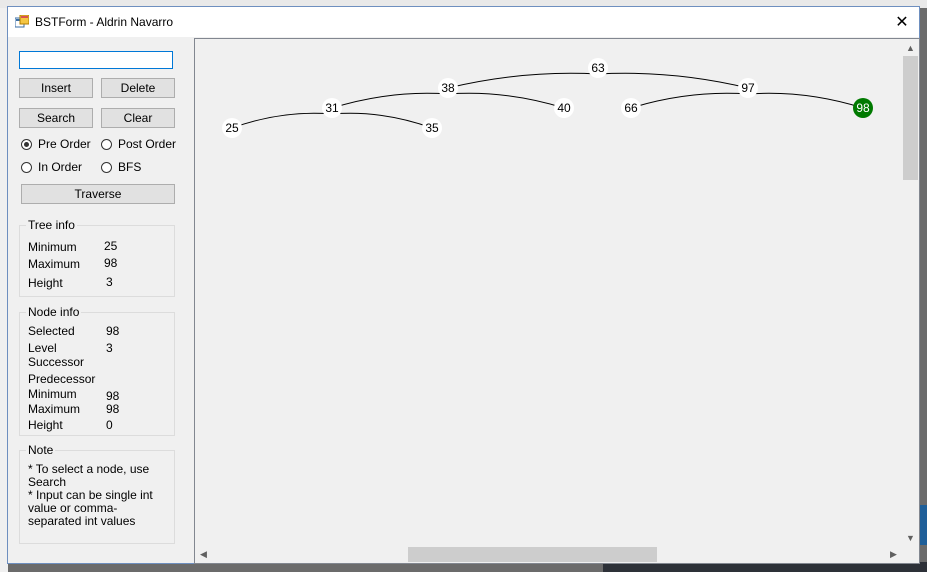  Describe the element at coordinates (923, 525) in the screenshot. I see `background-accent-sliver` at that location.